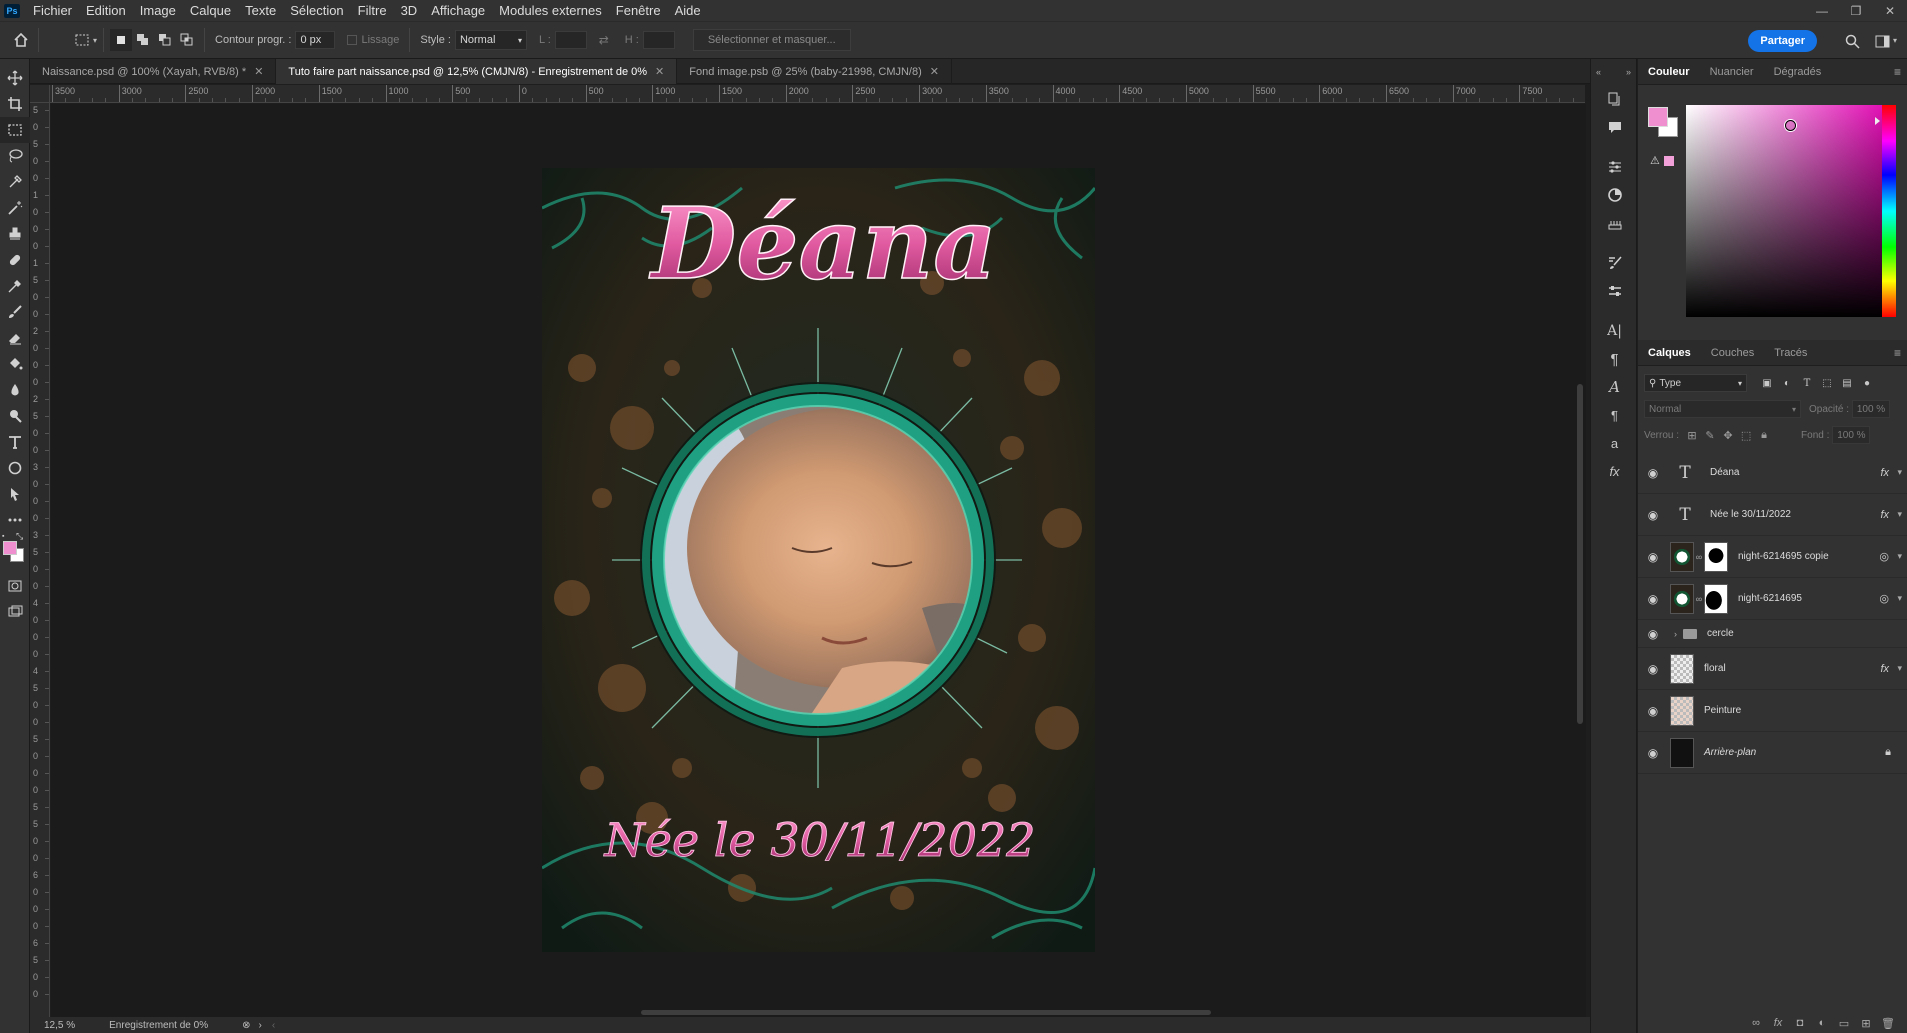 The image size is (1907, 1033). Describe the element at coordinates (1614, 331) in the screenshot. I see `character-icon: A|` at that location.